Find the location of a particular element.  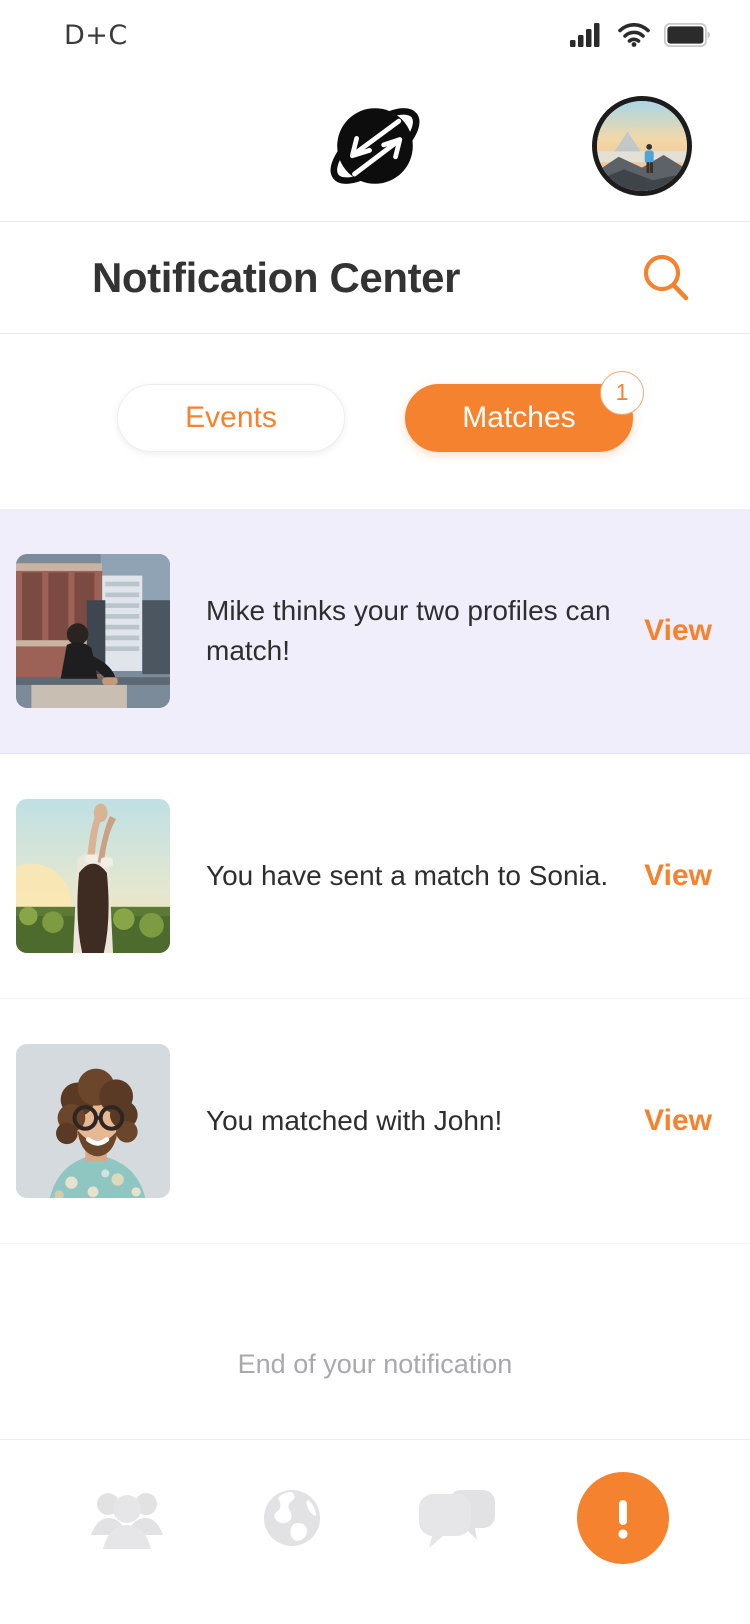

page-title: Notification Center is located at coordinates (276, 277).